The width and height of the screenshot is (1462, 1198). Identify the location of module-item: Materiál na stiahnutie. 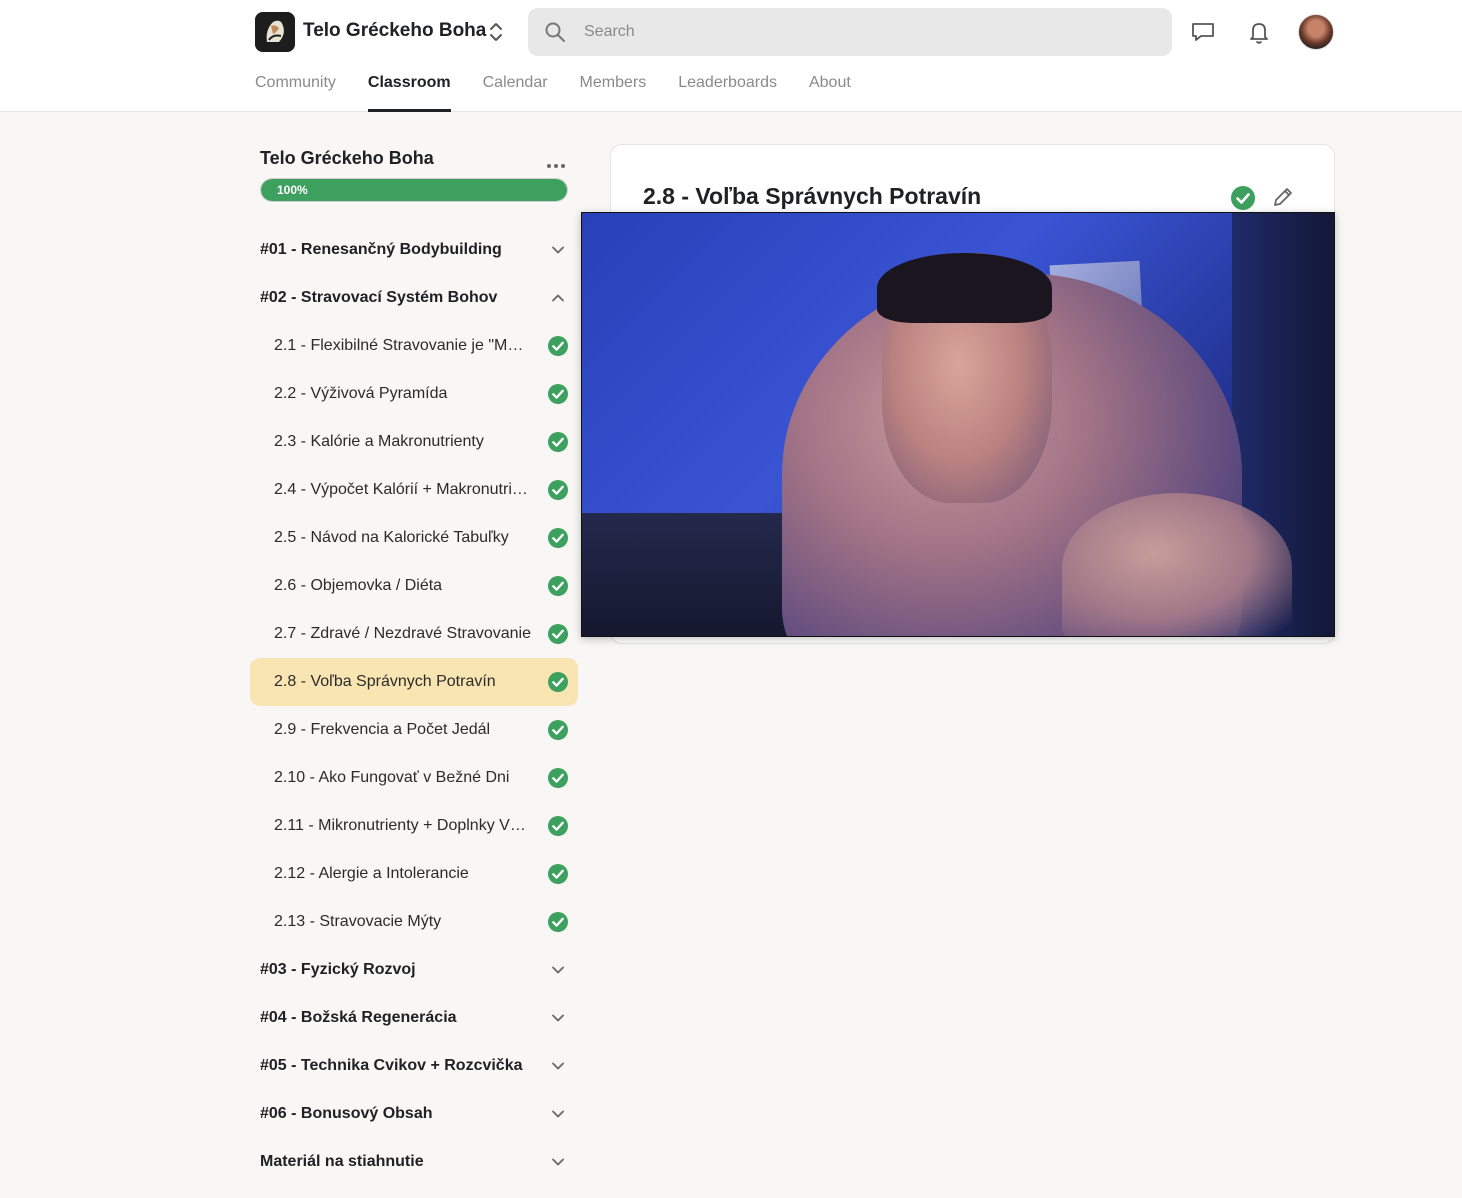
(414, 1162).